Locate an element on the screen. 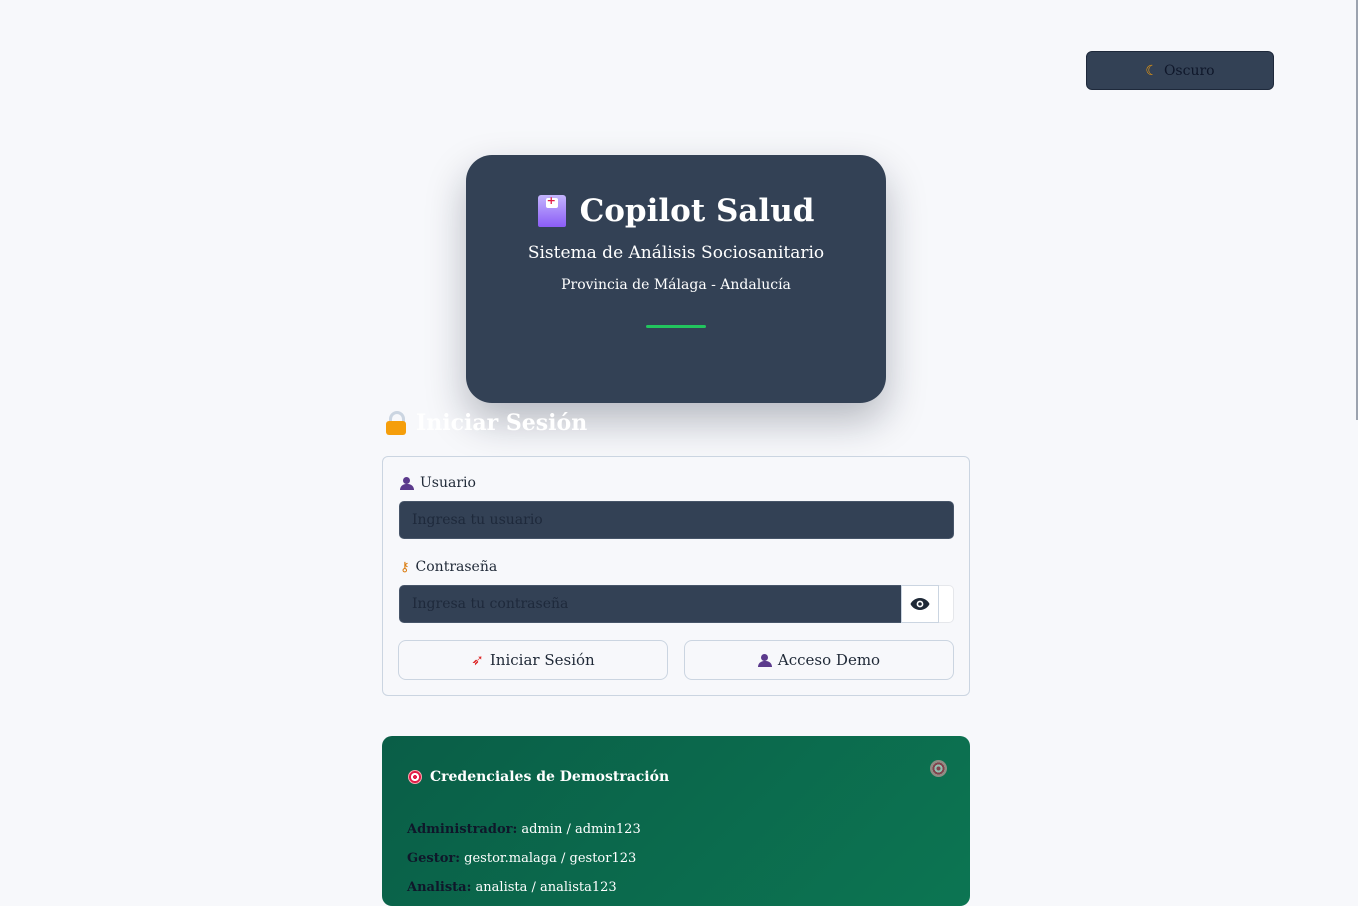  demo-access-label: Acceso Demo is located at coordinates (829, 660).